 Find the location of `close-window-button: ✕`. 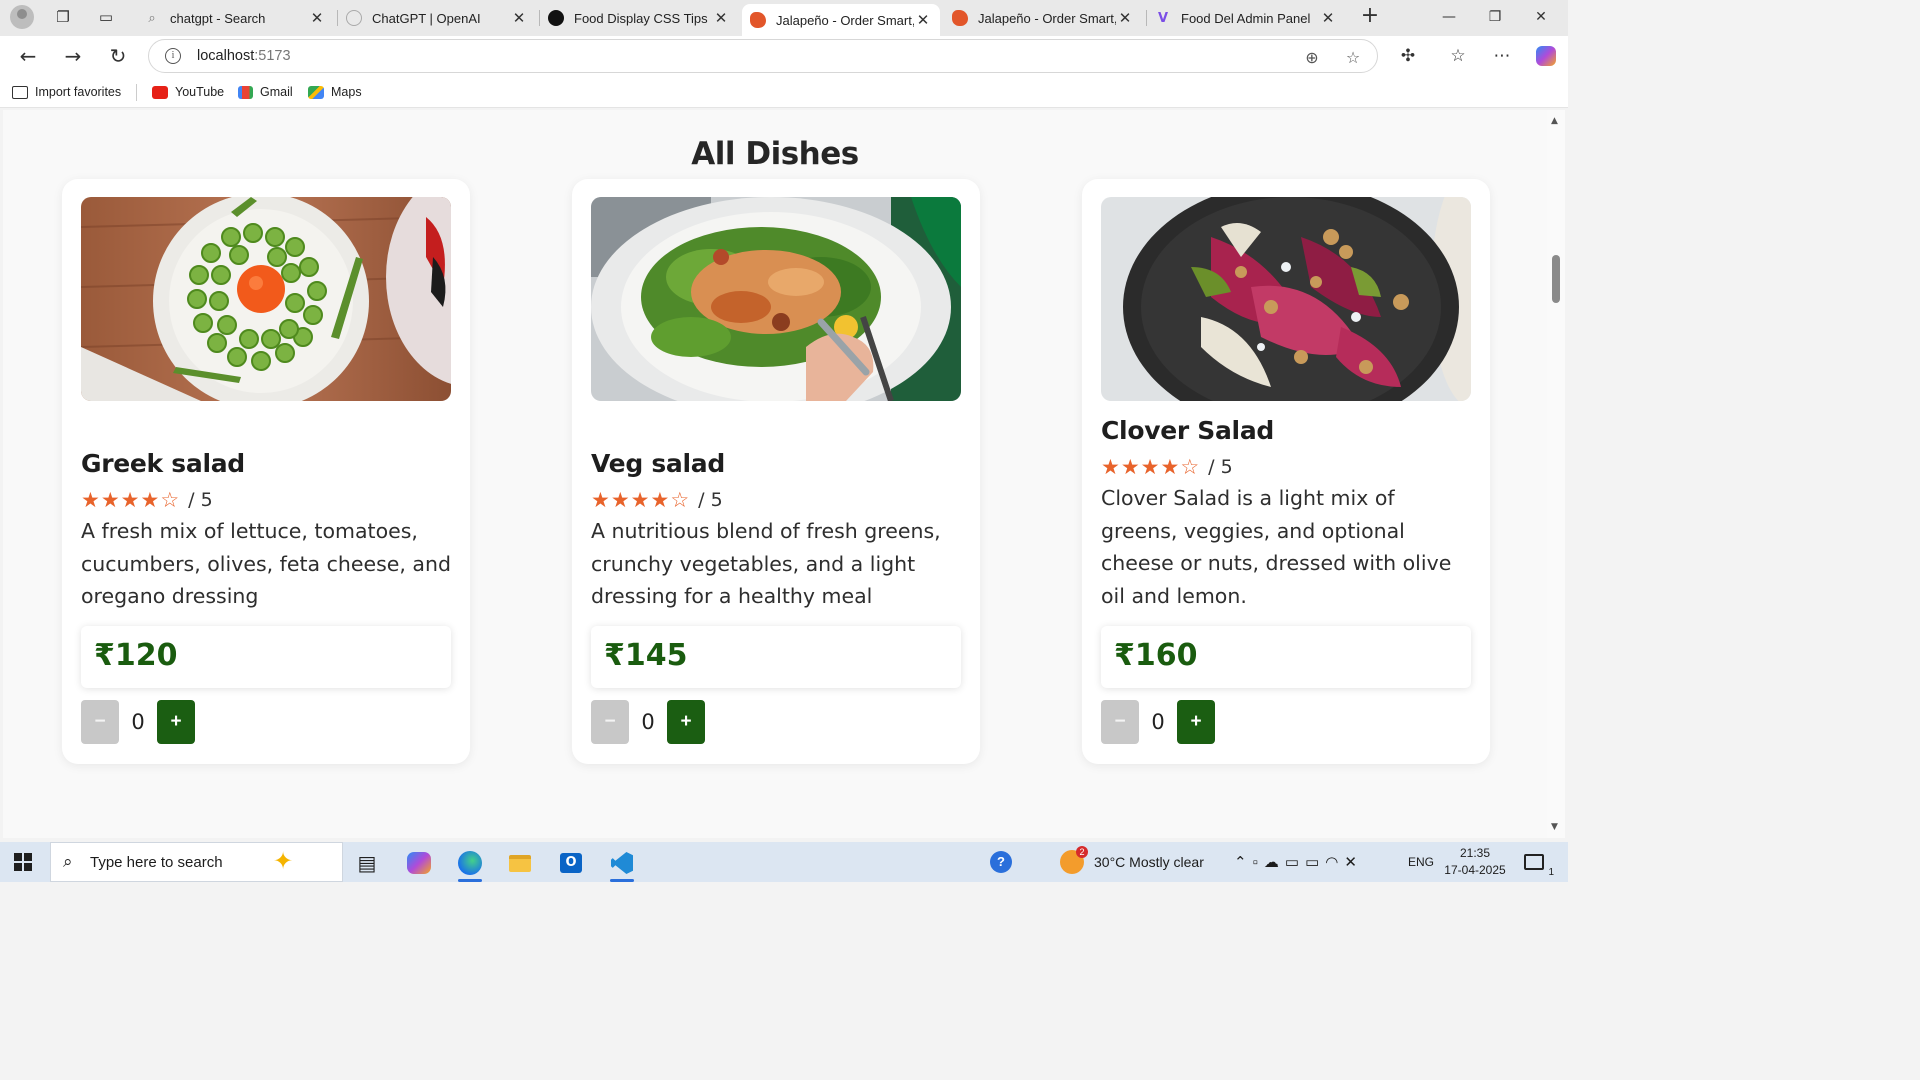

close-window-button: ✕ is located at coordinates (1541, 17).